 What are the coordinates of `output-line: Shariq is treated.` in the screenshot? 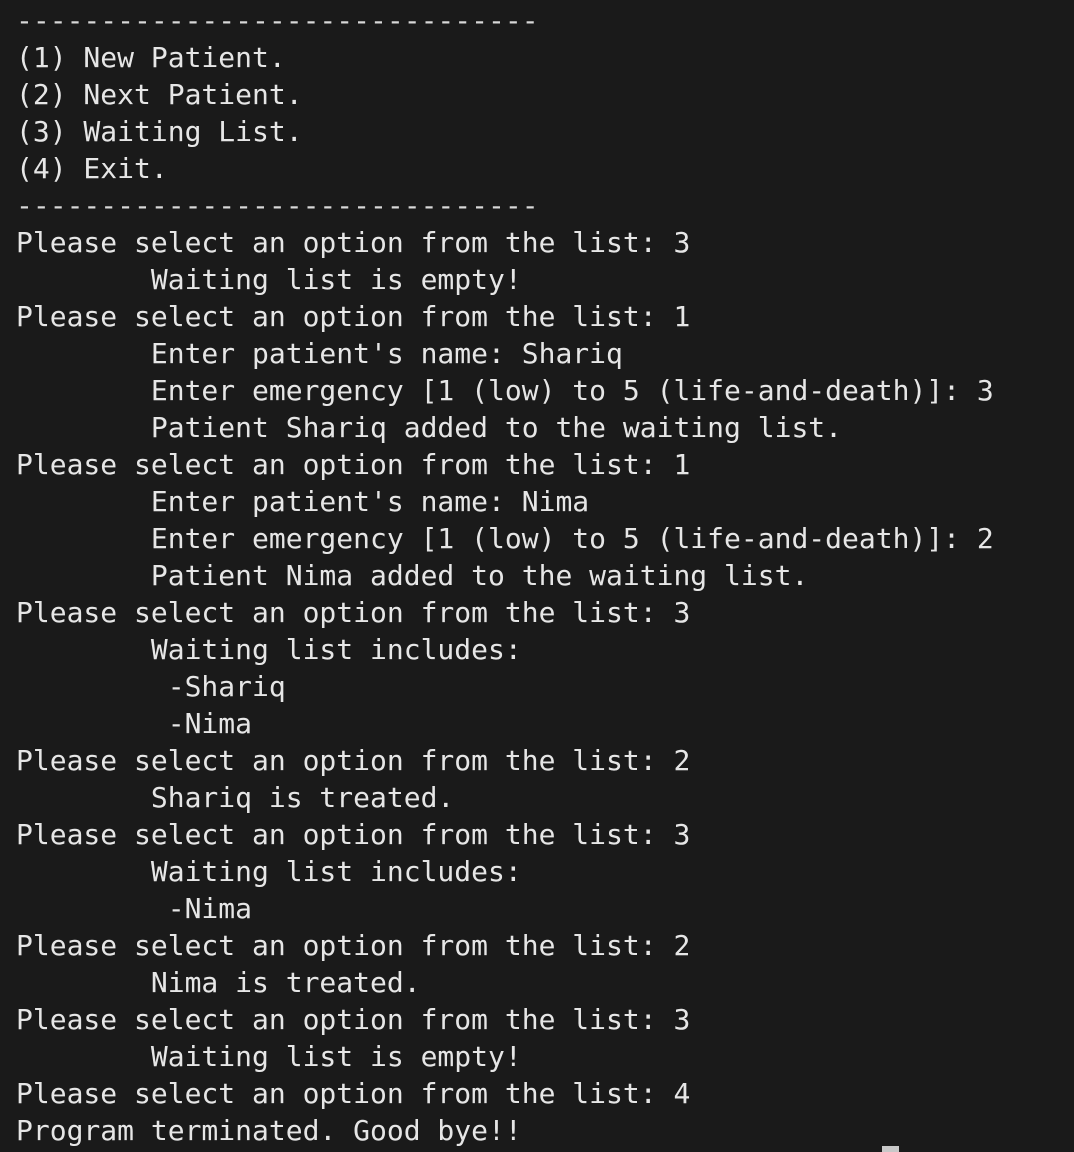 It's located at (235, 797).